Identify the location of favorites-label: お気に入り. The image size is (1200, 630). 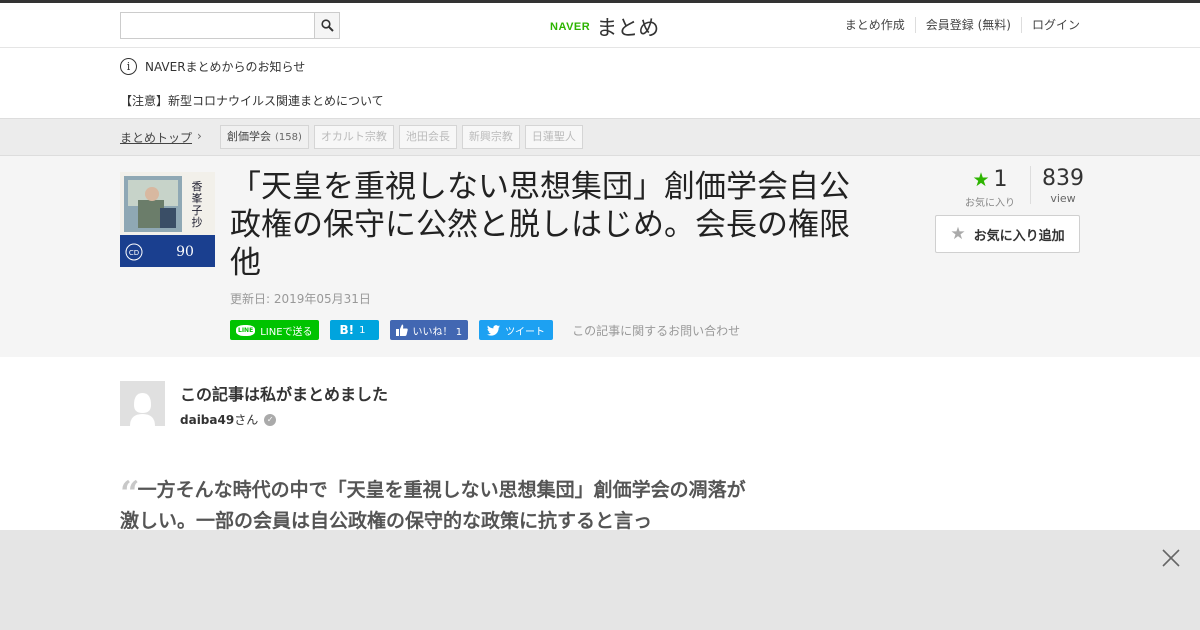
(990, 203).